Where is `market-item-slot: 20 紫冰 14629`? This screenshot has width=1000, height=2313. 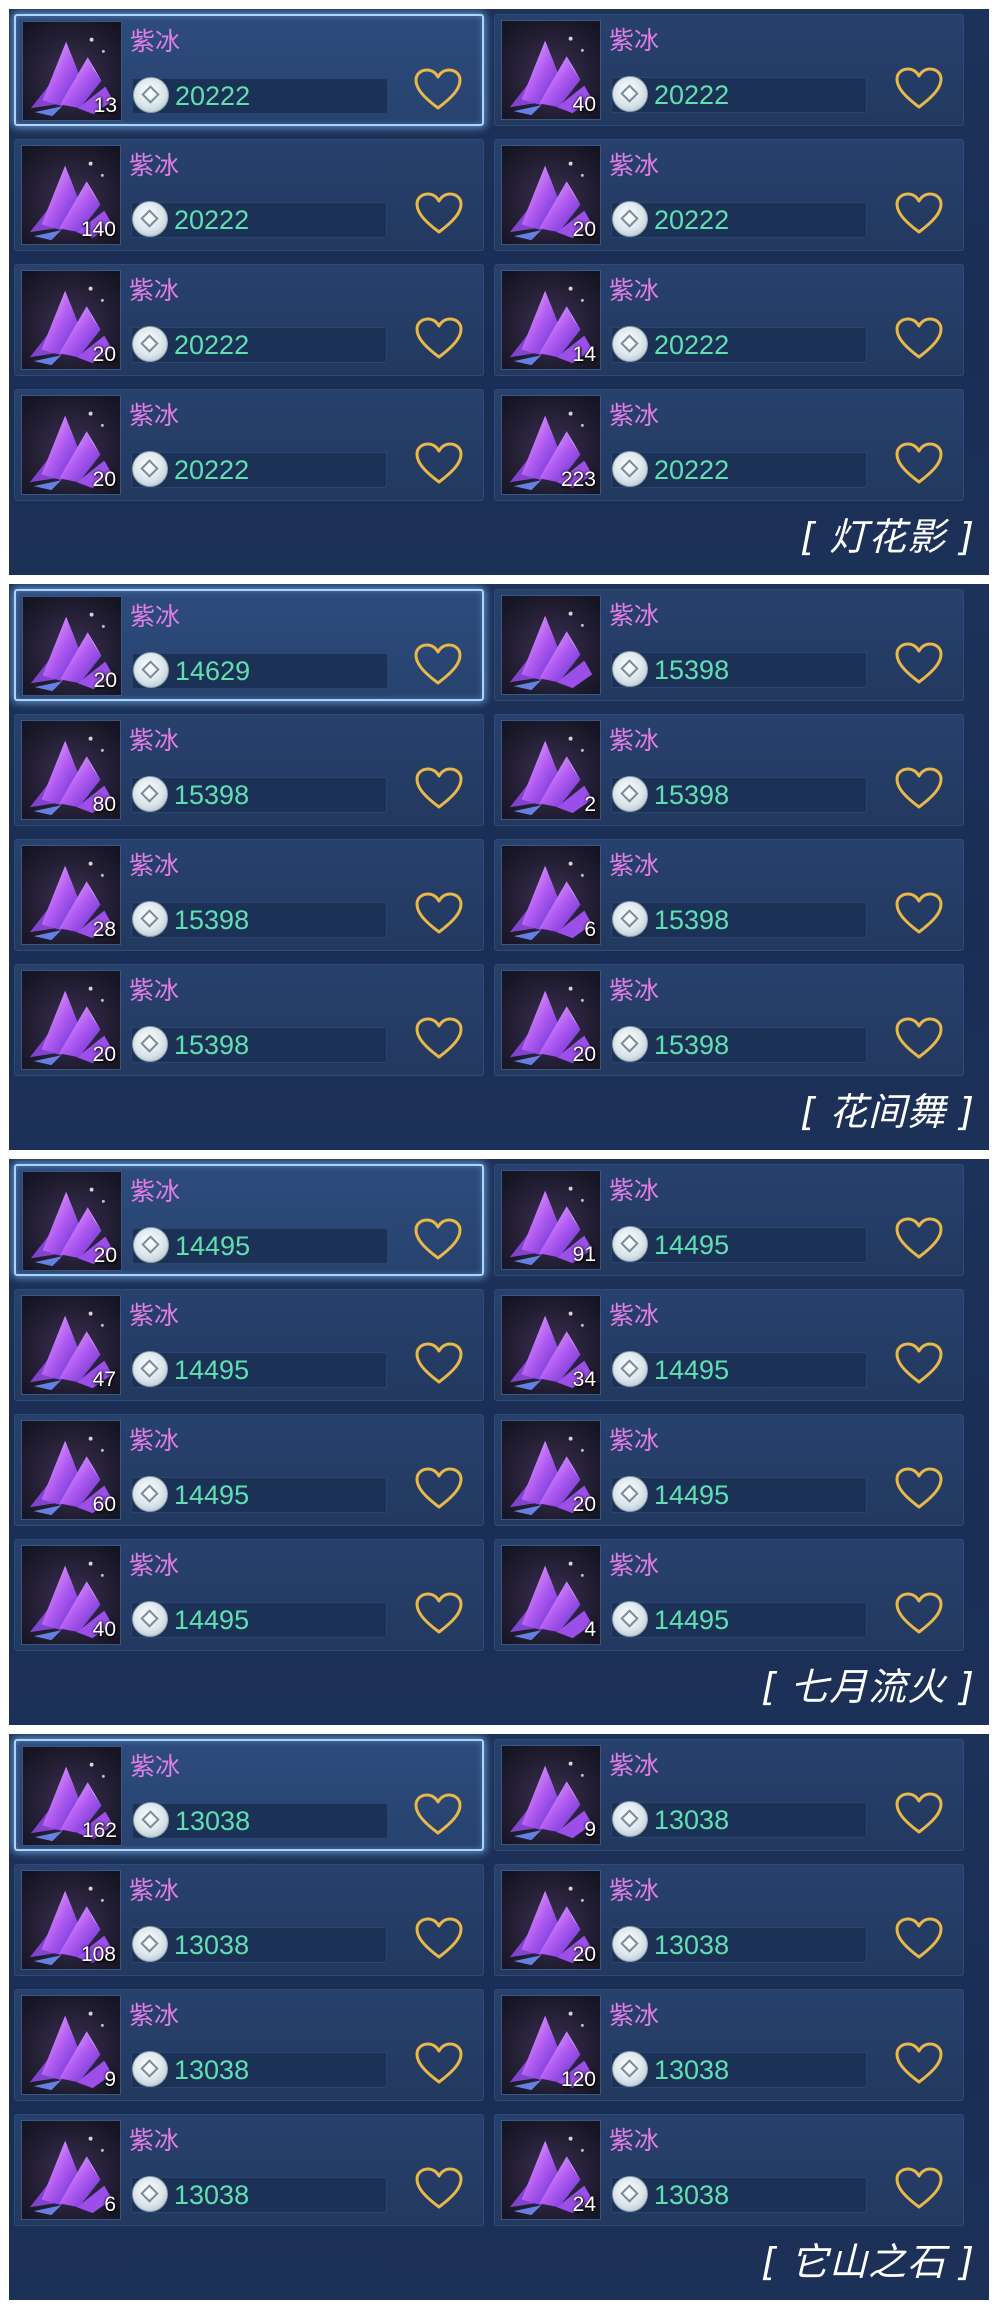 market-item-slot: 20 紫冰 14629 is located at coordinates (249, 645).